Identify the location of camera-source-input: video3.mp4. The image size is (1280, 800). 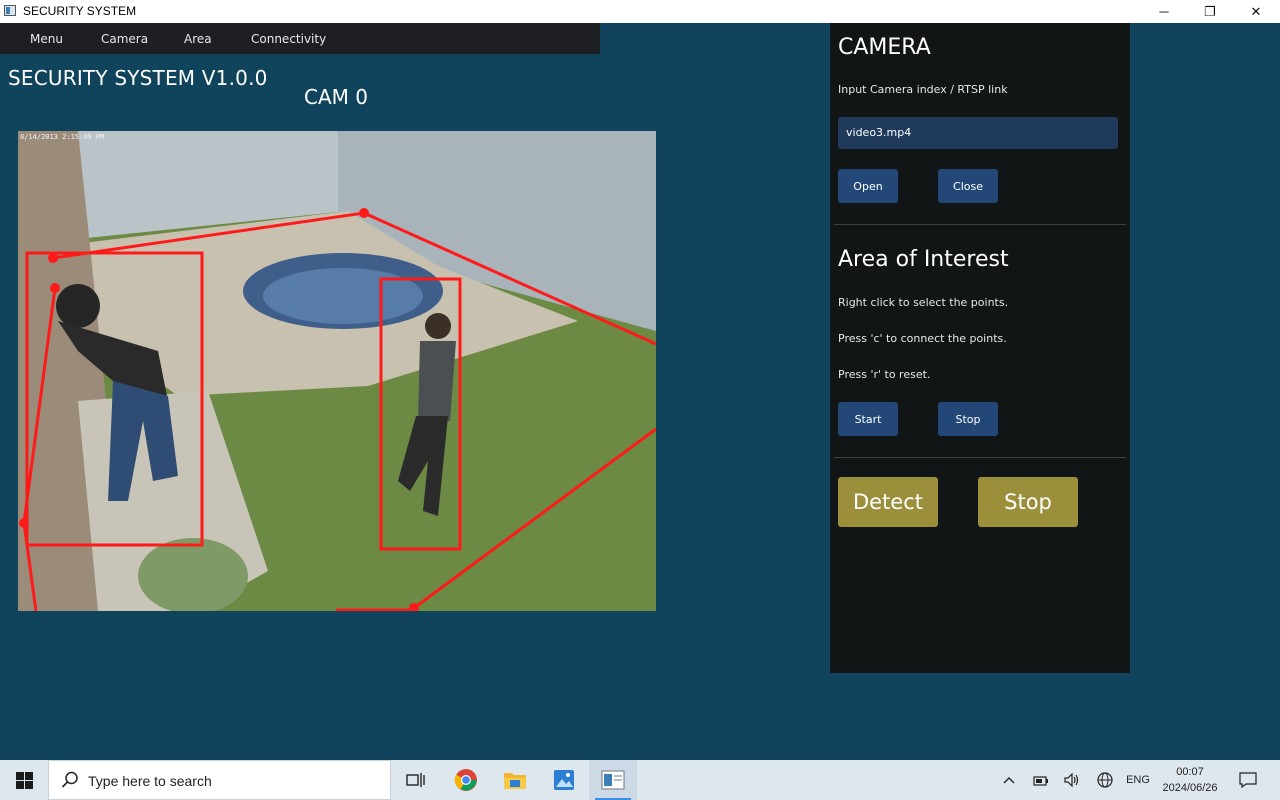
(978, 133).